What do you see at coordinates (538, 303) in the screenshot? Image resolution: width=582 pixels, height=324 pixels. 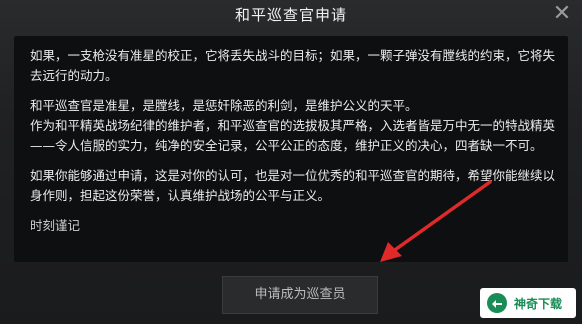 I see `watermark-text: 神奇下载` at bounding box center [538, 303].